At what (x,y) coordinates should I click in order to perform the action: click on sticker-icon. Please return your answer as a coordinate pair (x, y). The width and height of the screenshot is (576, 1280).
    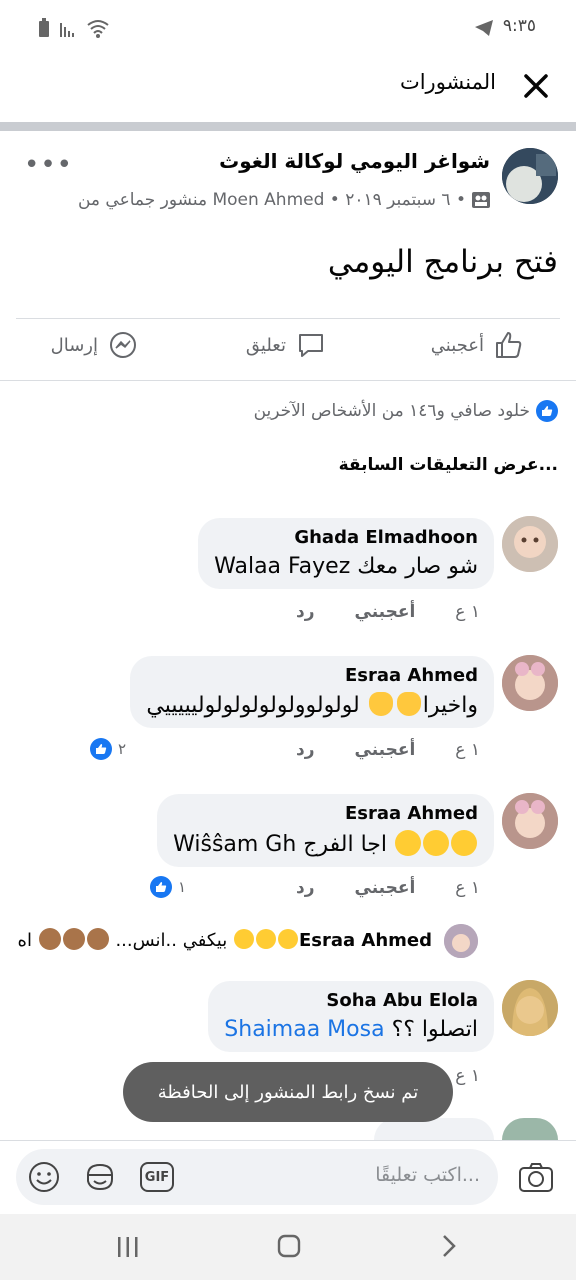
    Looking at the image, I should click on (100, 1177).